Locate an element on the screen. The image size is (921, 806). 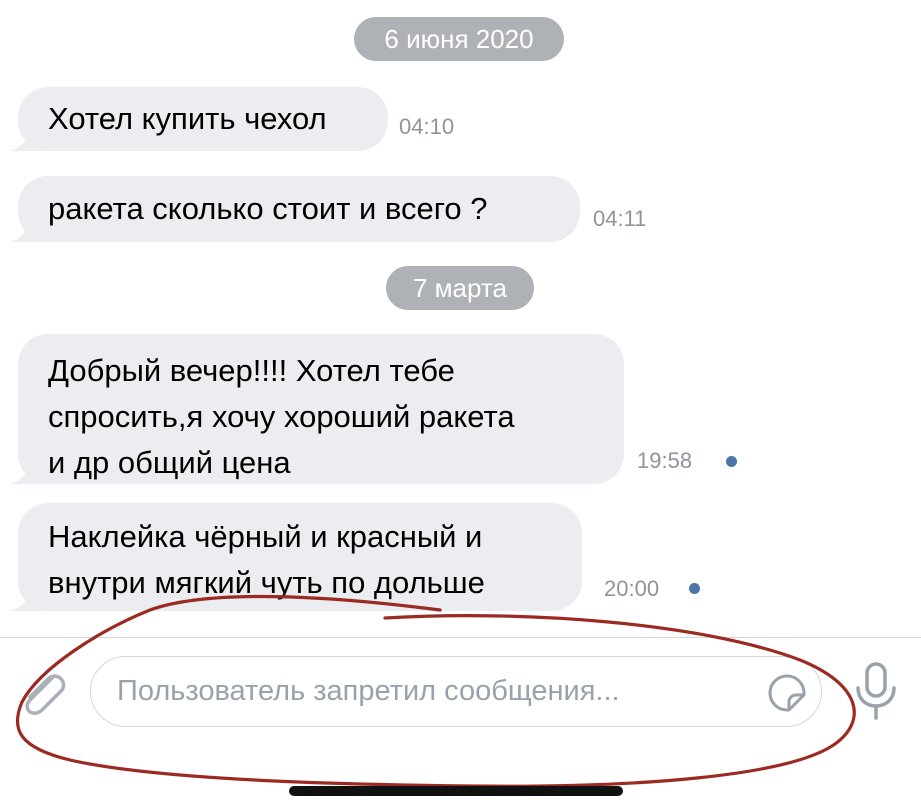
sticker-icon is located at coordinates (787, 693).